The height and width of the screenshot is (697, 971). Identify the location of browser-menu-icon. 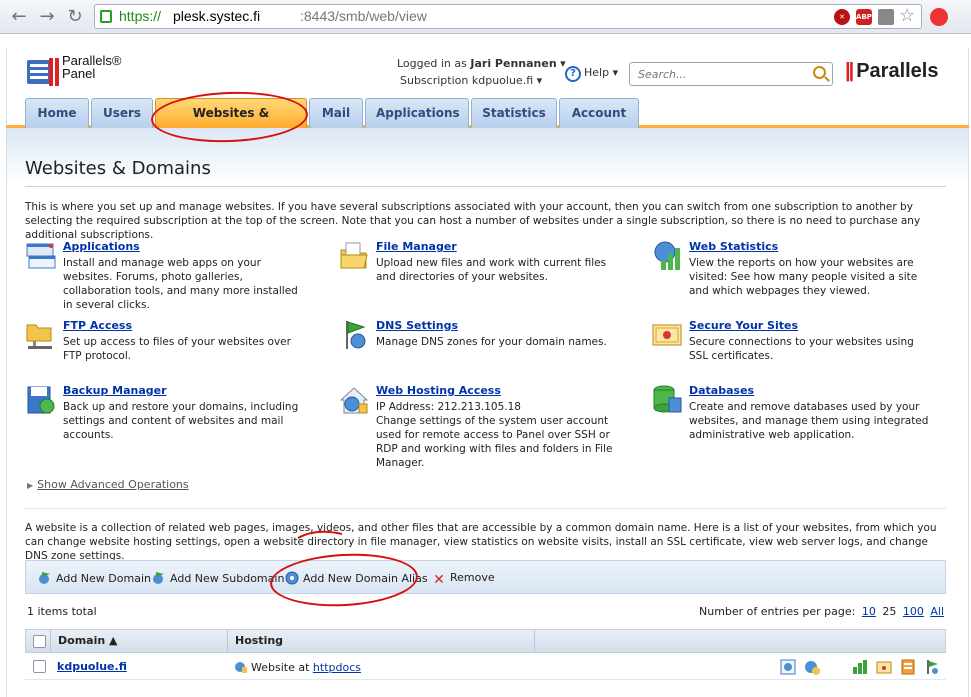
(939, 17).